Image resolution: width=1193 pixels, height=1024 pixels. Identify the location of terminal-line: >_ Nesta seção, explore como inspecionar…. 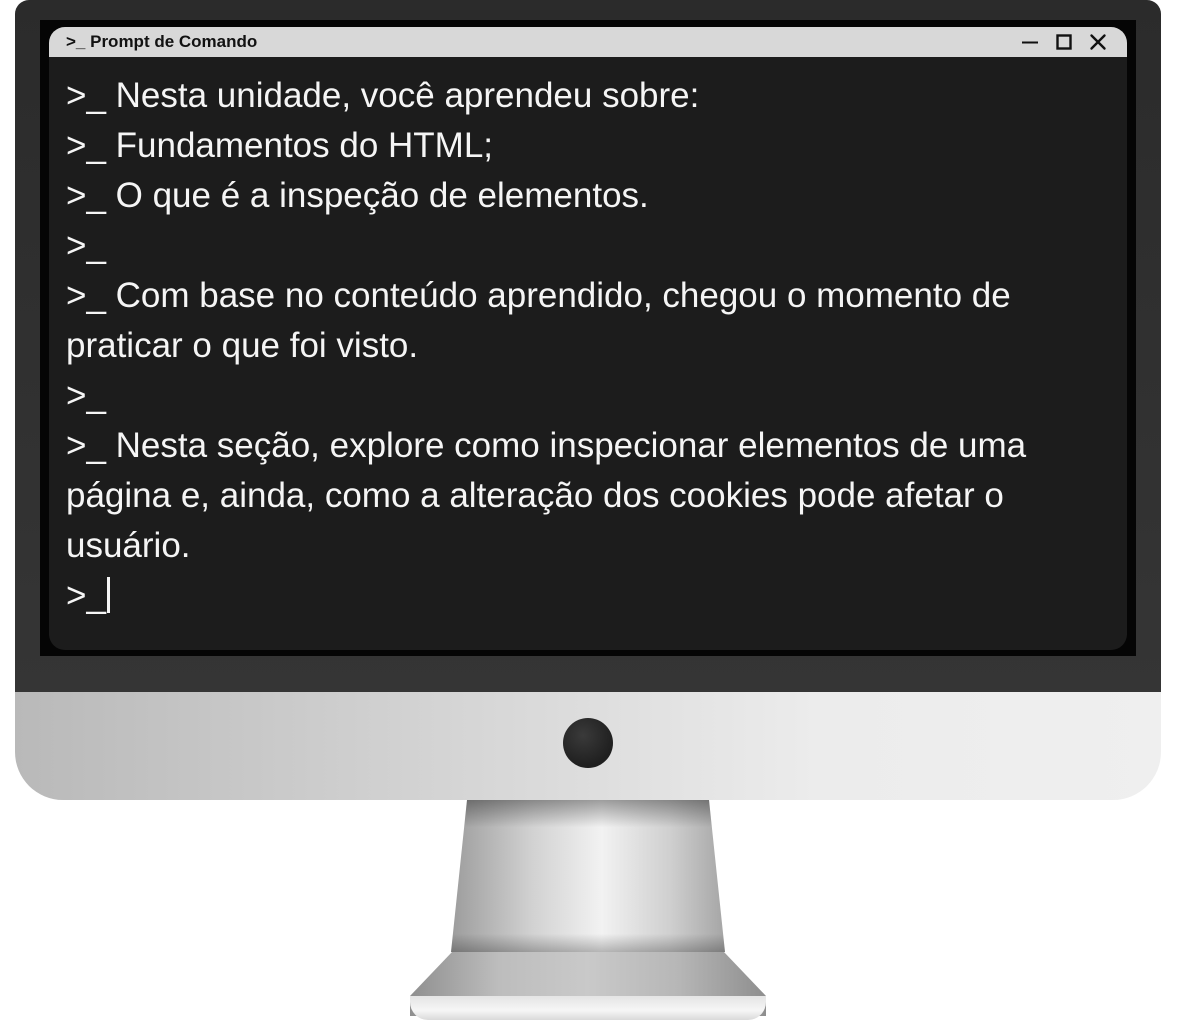
(551, 495).